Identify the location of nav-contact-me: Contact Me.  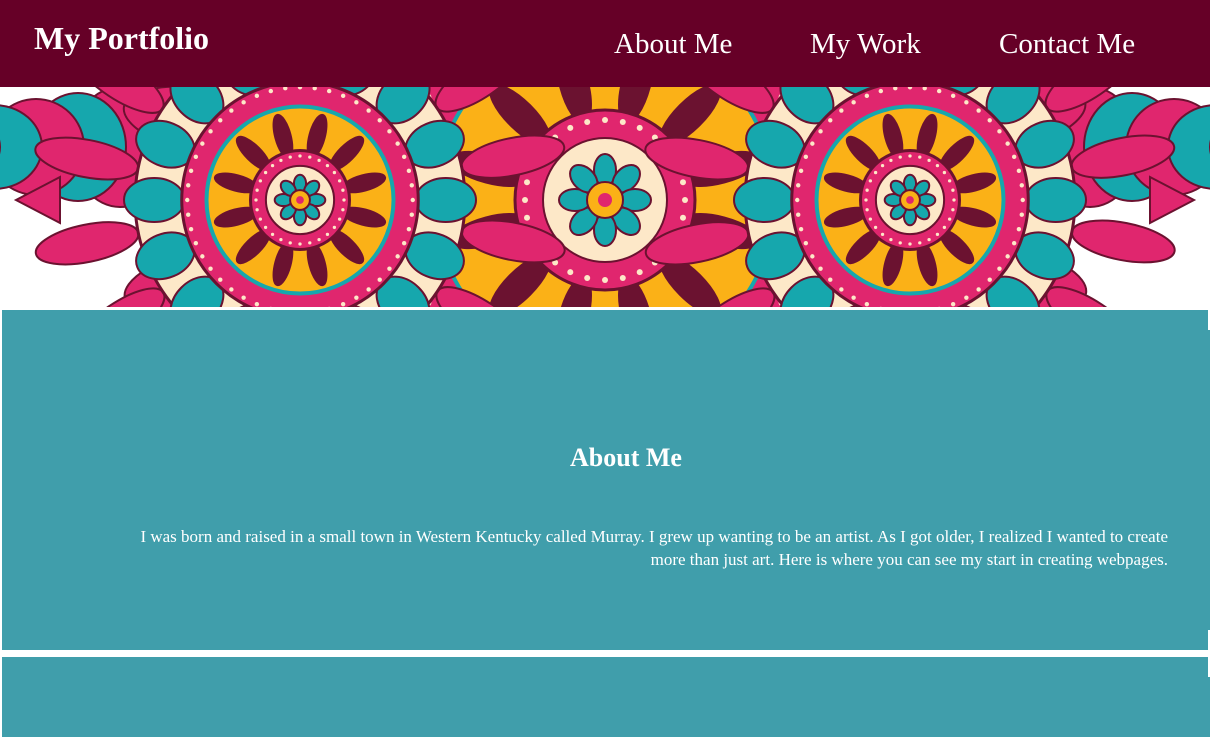
(1067, 44).